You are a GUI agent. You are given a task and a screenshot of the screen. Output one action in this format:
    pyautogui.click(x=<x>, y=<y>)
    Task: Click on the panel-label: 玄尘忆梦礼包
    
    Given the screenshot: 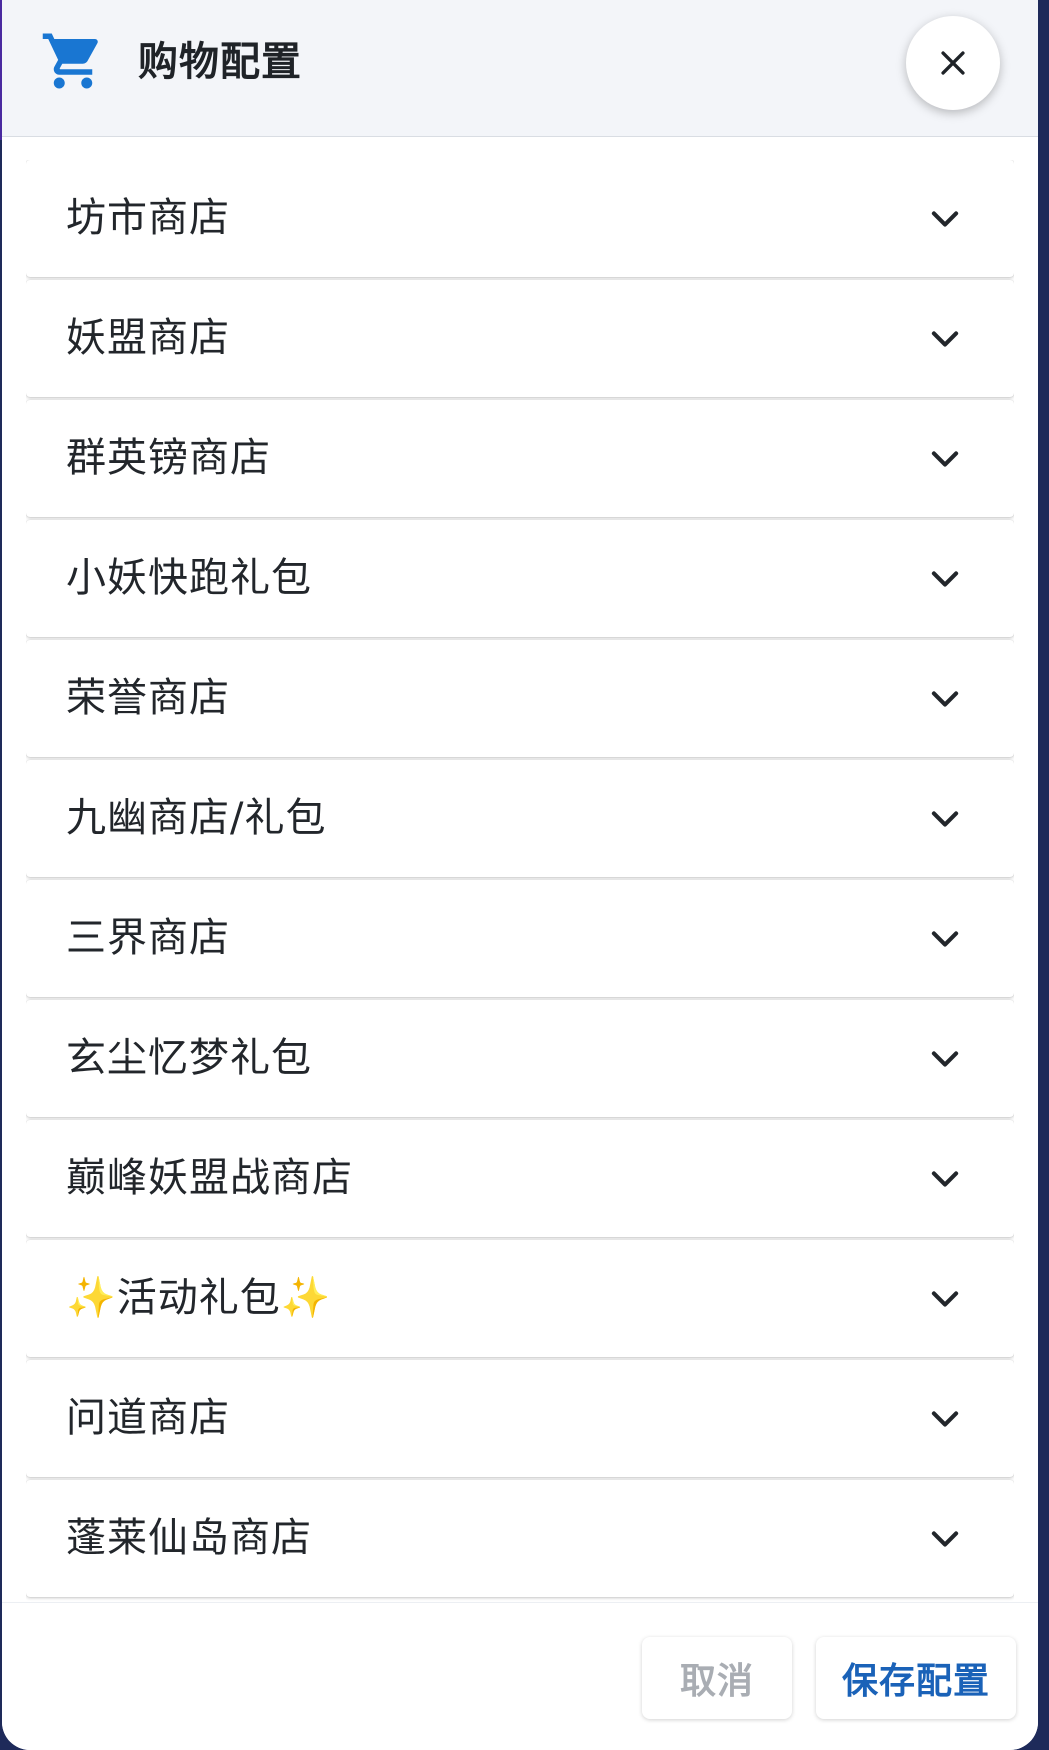 What is the action you would take?
    pyautogui.click(x=189, y=1058)
    